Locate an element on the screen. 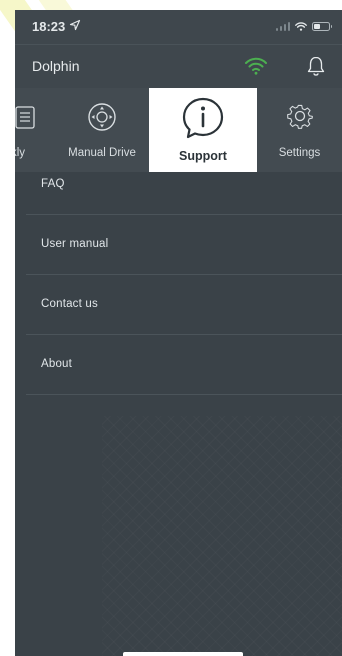 Image resolution: width=342 pixels, height=656 pixels. menu-item-label: FAQ is located at coordinates (53, 184).